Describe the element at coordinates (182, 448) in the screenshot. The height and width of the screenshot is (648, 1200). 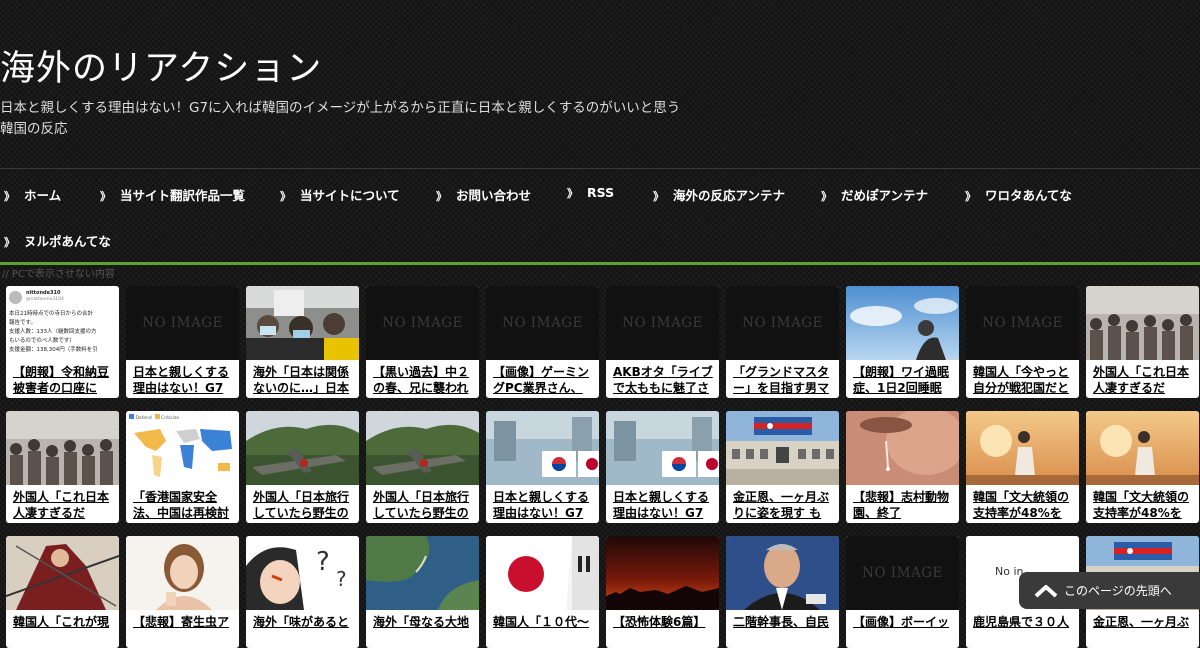
I see `world-map-thumb: Defend Criticize` at that location.